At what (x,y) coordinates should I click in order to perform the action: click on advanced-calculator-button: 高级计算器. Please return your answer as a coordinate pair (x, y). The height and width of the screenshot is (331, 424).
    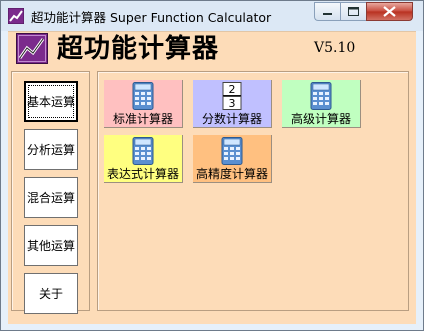
    Looking at the image, I should click on (321, 104).